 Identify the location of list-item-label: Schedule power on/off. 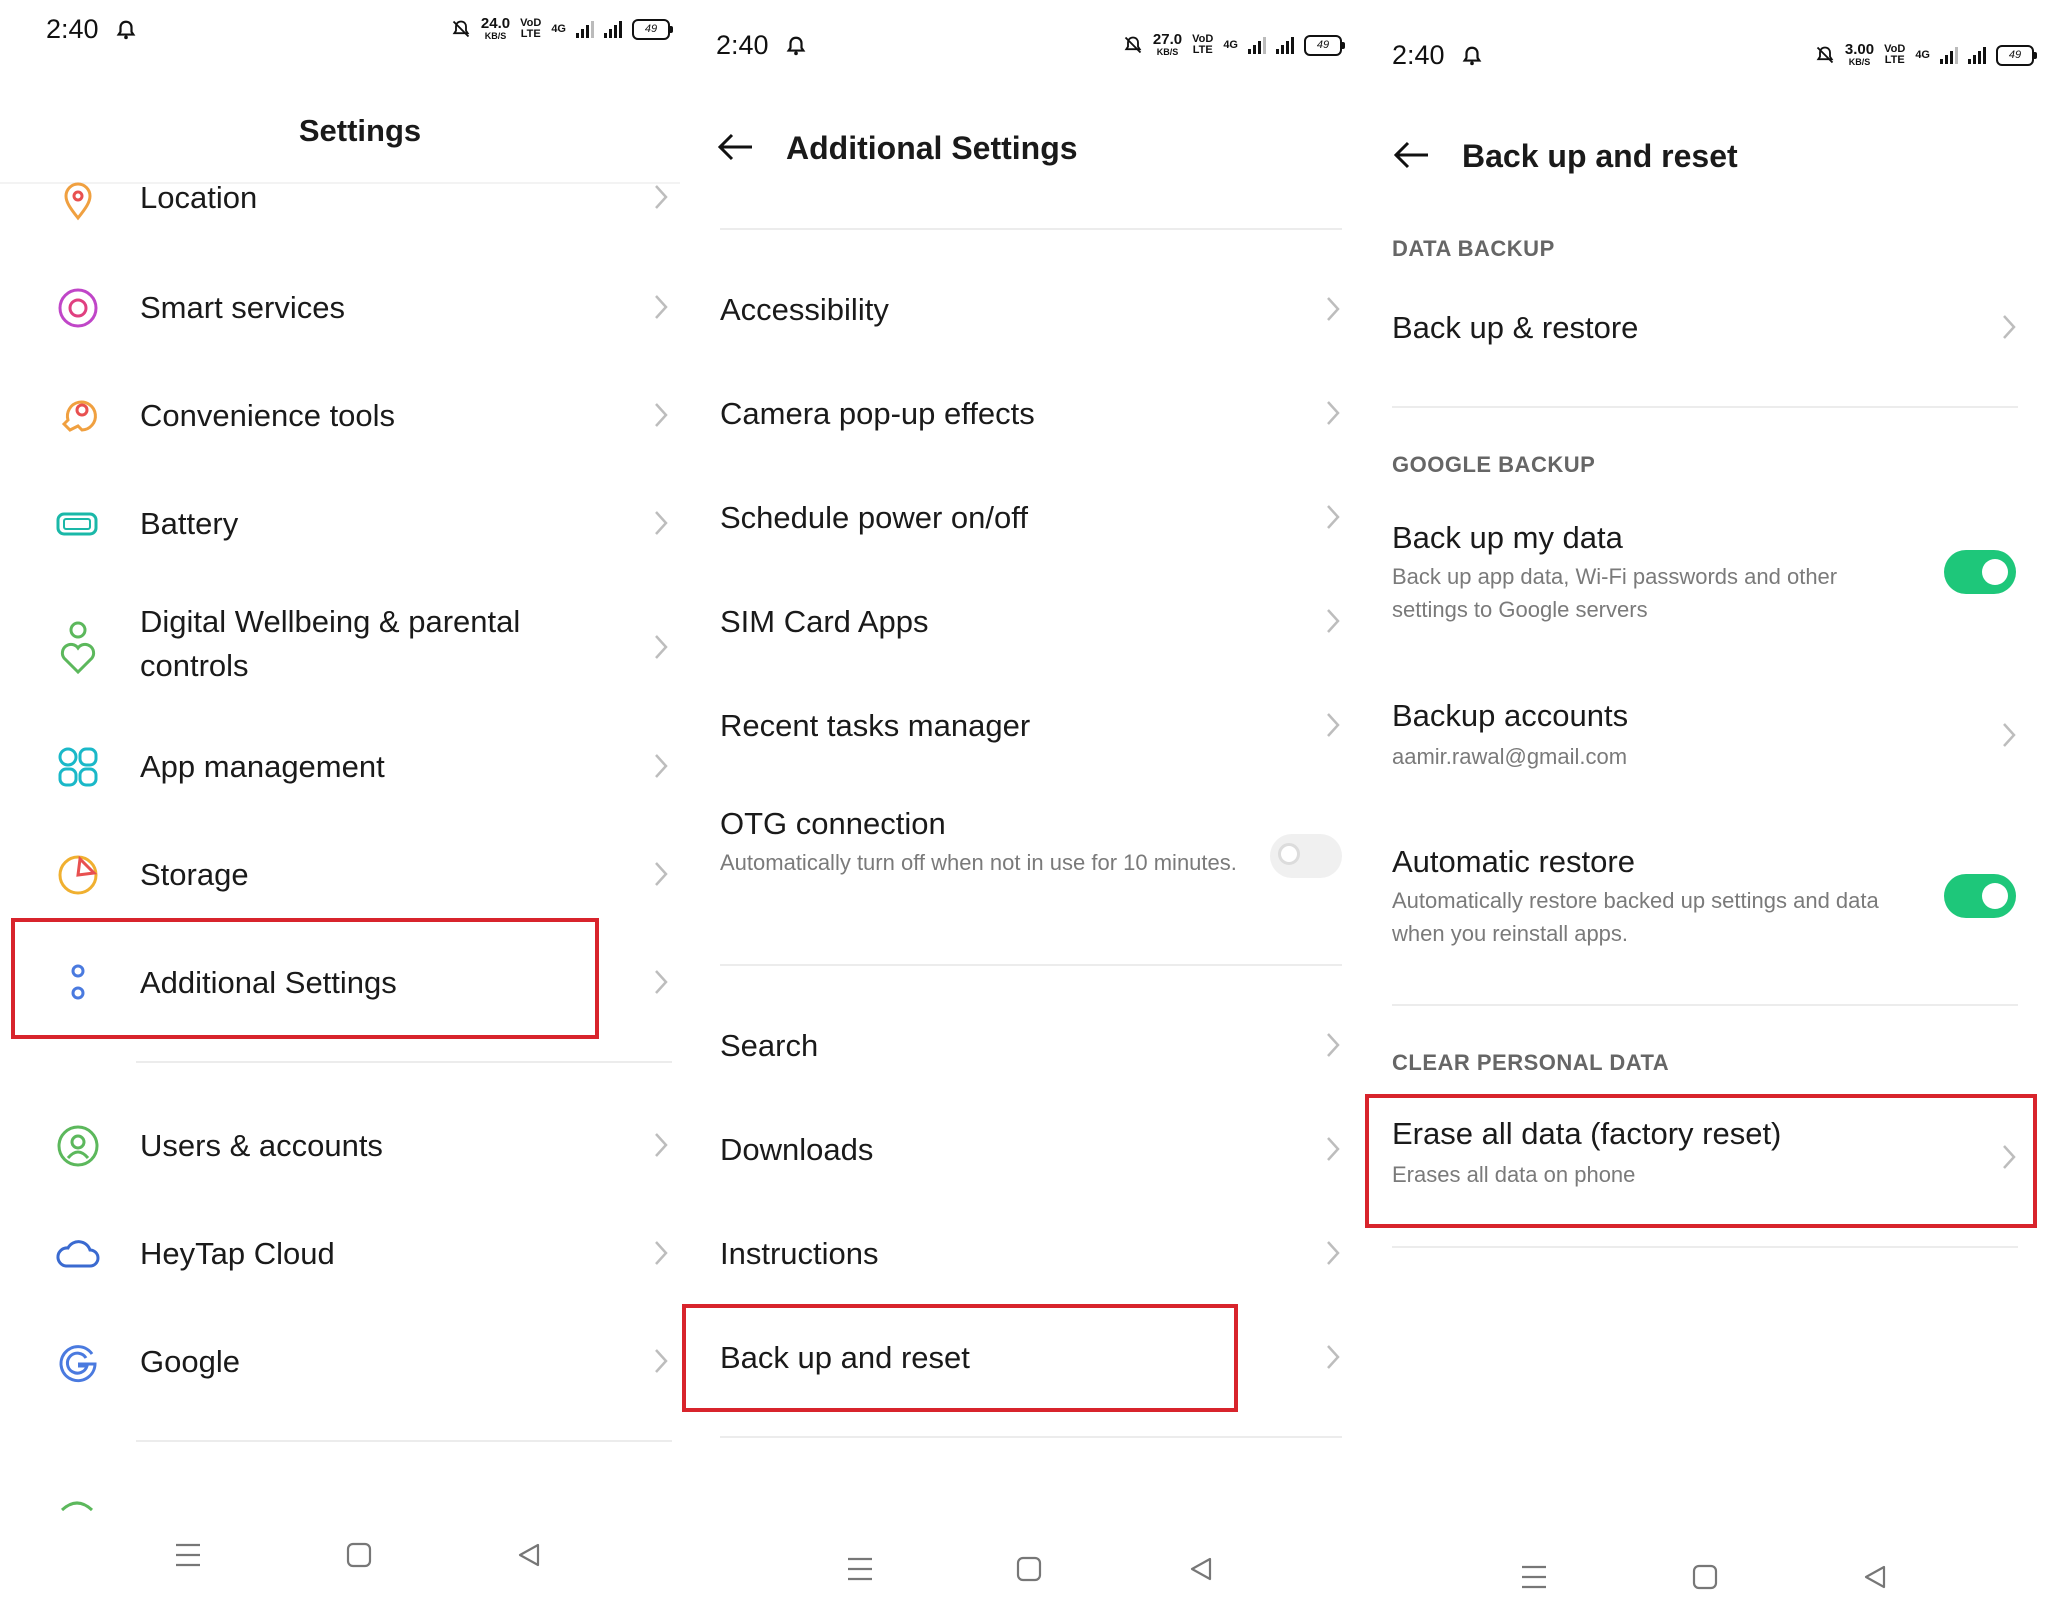
(874, 517).